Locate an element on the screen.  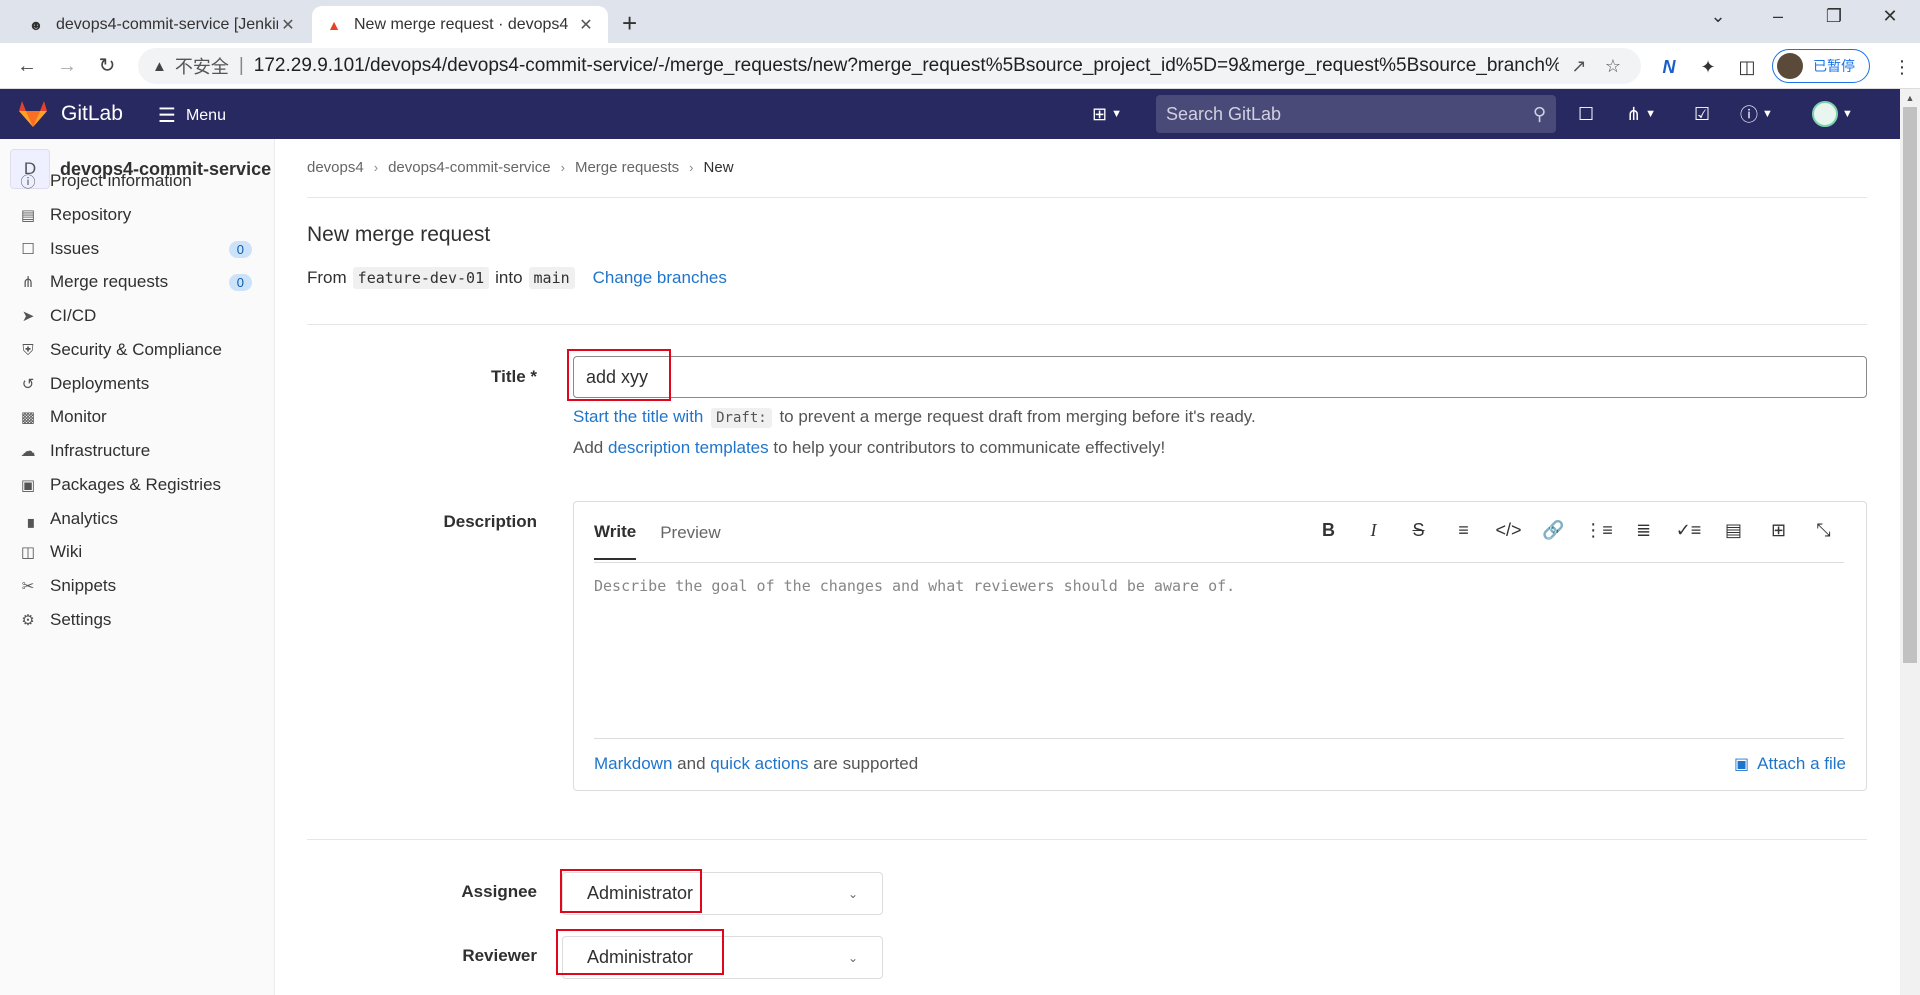
sidebar-item-deployments: ↺ Deployments is located at coordinates (138, 384).